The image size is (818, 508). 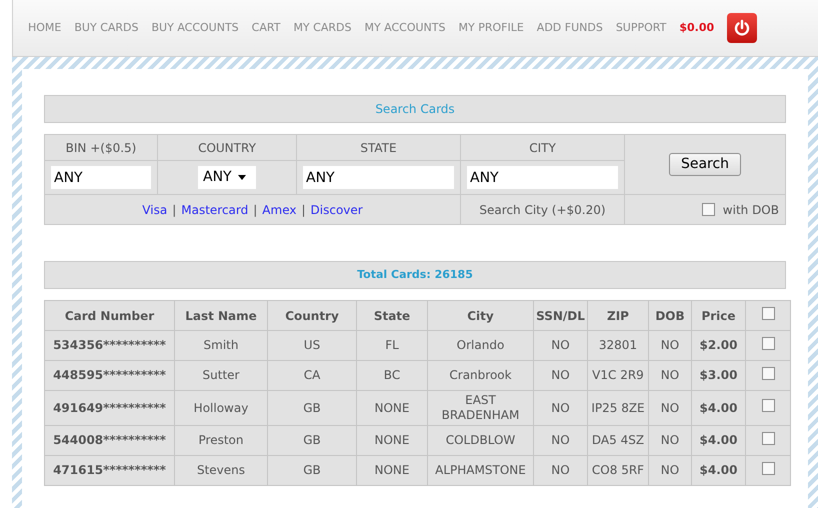 I want to click on table-cell: FL, so click(x=392, y=345).